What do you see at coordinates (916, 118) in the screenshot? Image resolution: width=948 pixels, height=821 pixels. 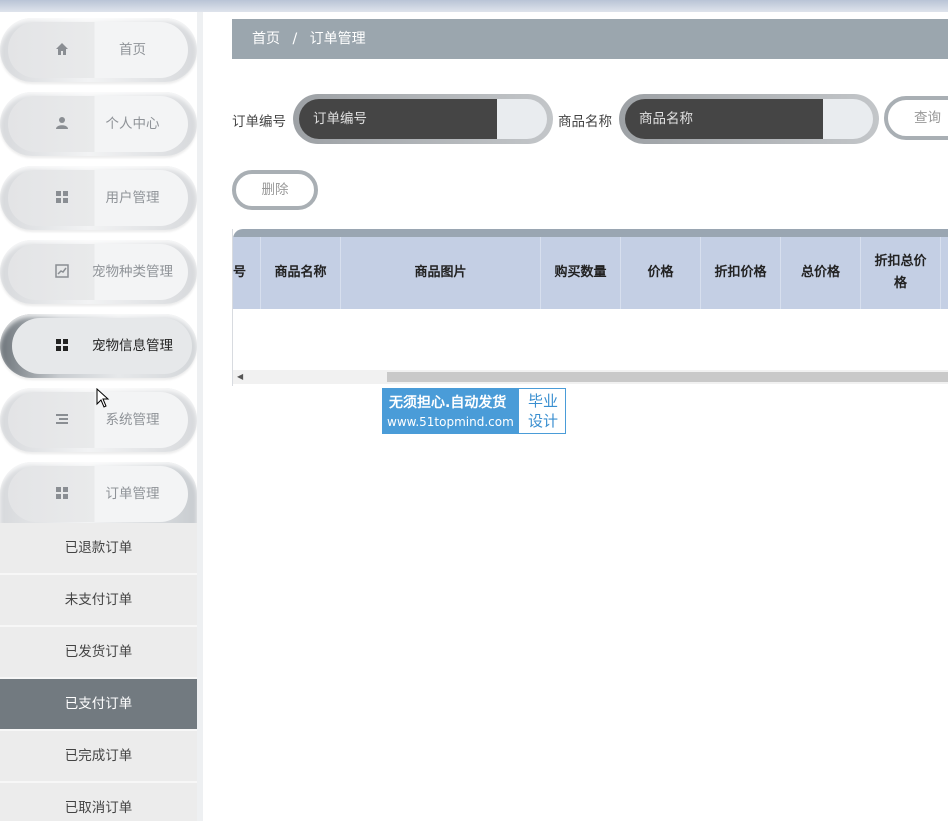 I see `query-button: 查询` at bounding box center [916, 118].